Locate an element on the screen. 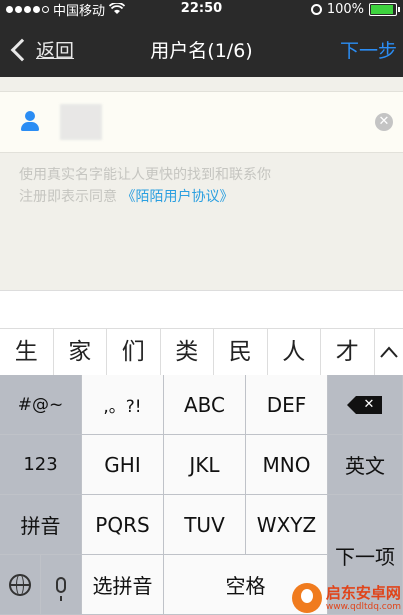 The height and width of the screenshot is (615, 403). chevron-up-icon is located at coordinates (389, 352).